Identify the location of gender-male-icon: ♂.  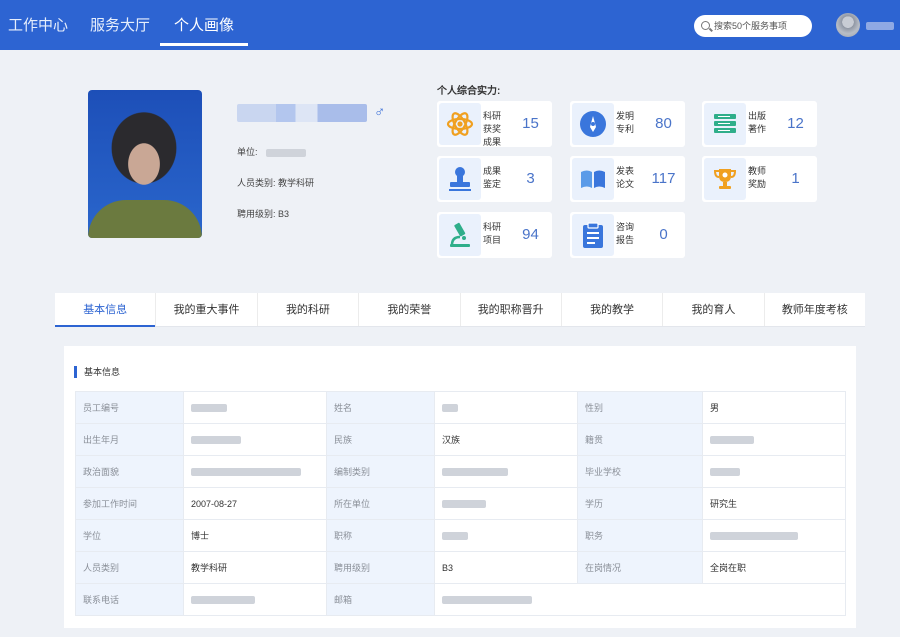
(380, 112).